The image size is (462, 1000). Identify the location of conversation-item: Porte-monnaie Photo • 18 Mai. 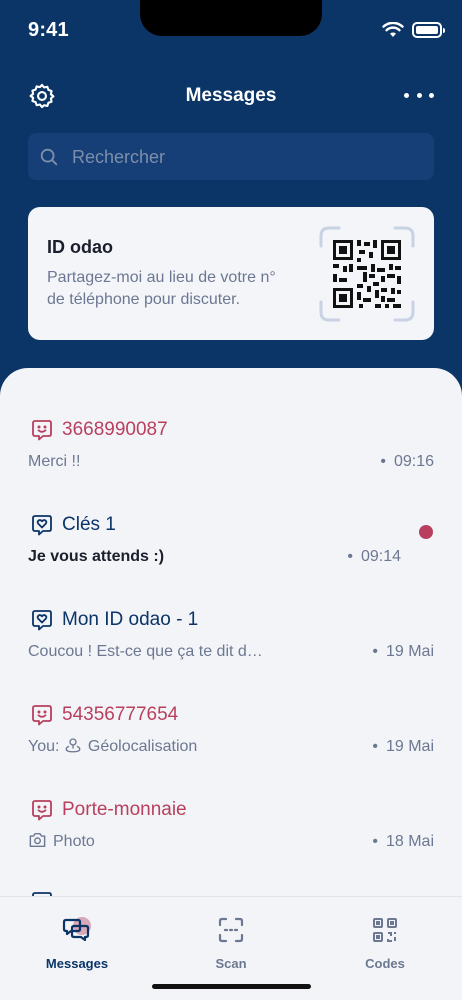
(231, 845).